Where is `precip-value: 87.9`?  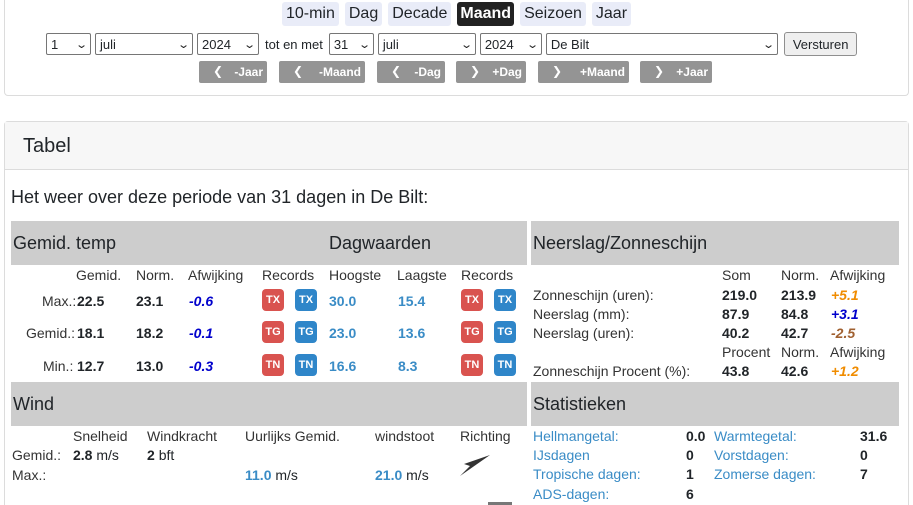 precip-value: 87.9 is located at coordinates (736, 314).